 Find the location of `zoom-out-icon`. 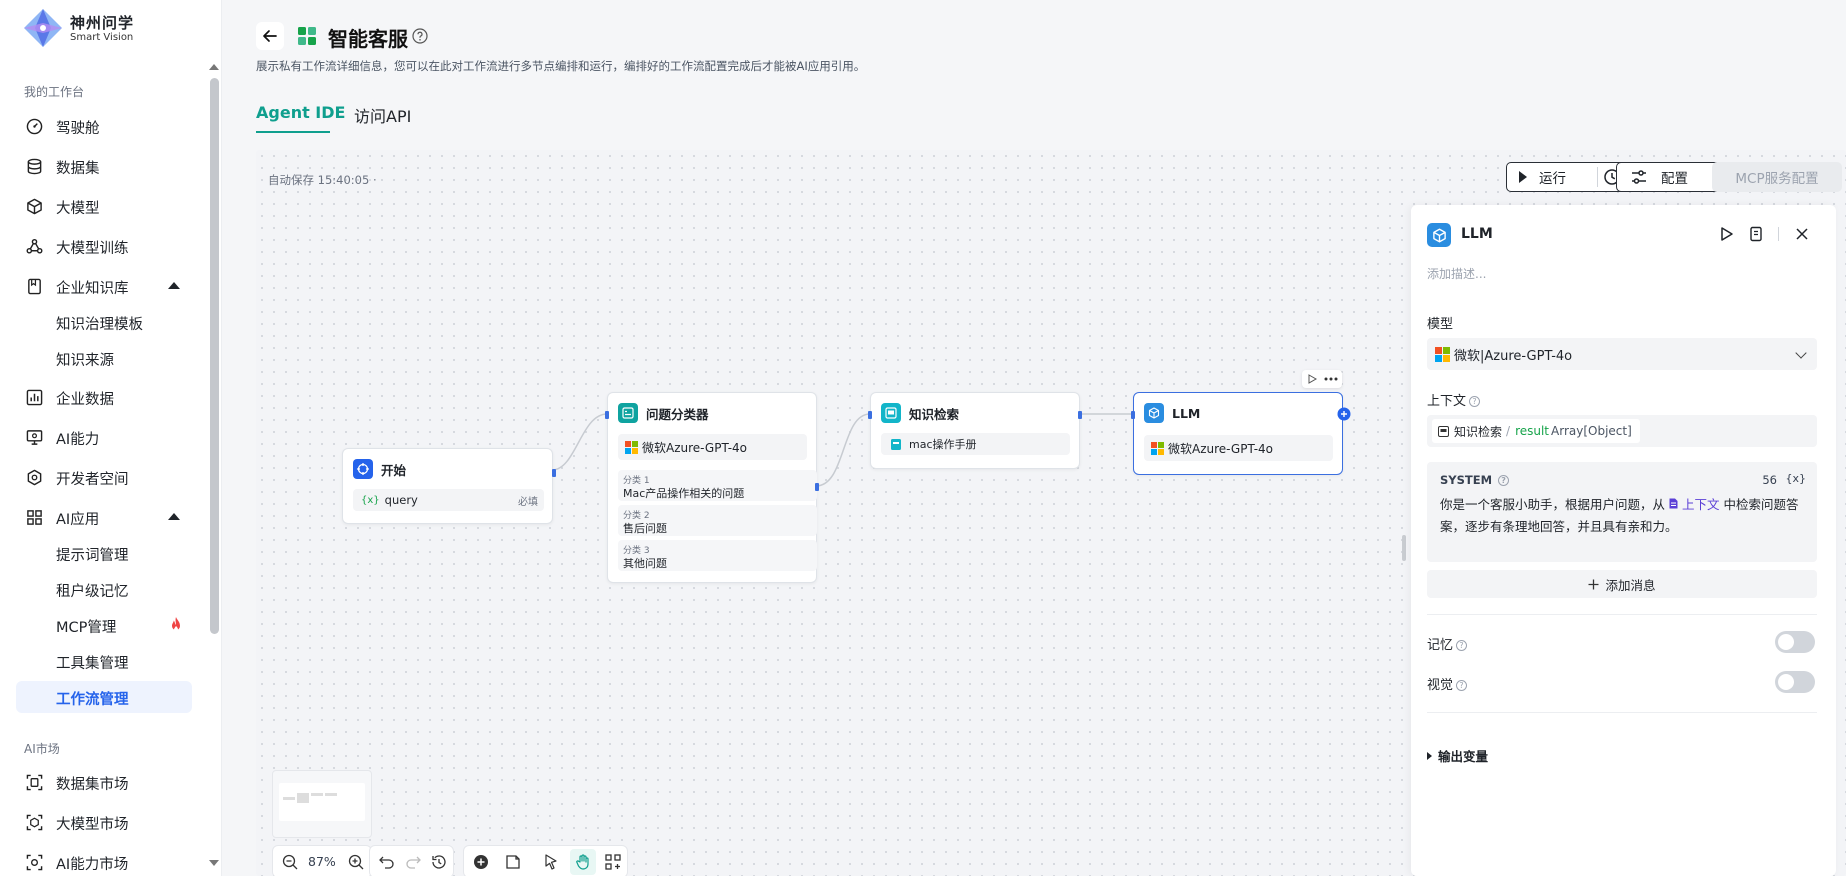

zoom-out-icon is located at coordinates (290, 862).